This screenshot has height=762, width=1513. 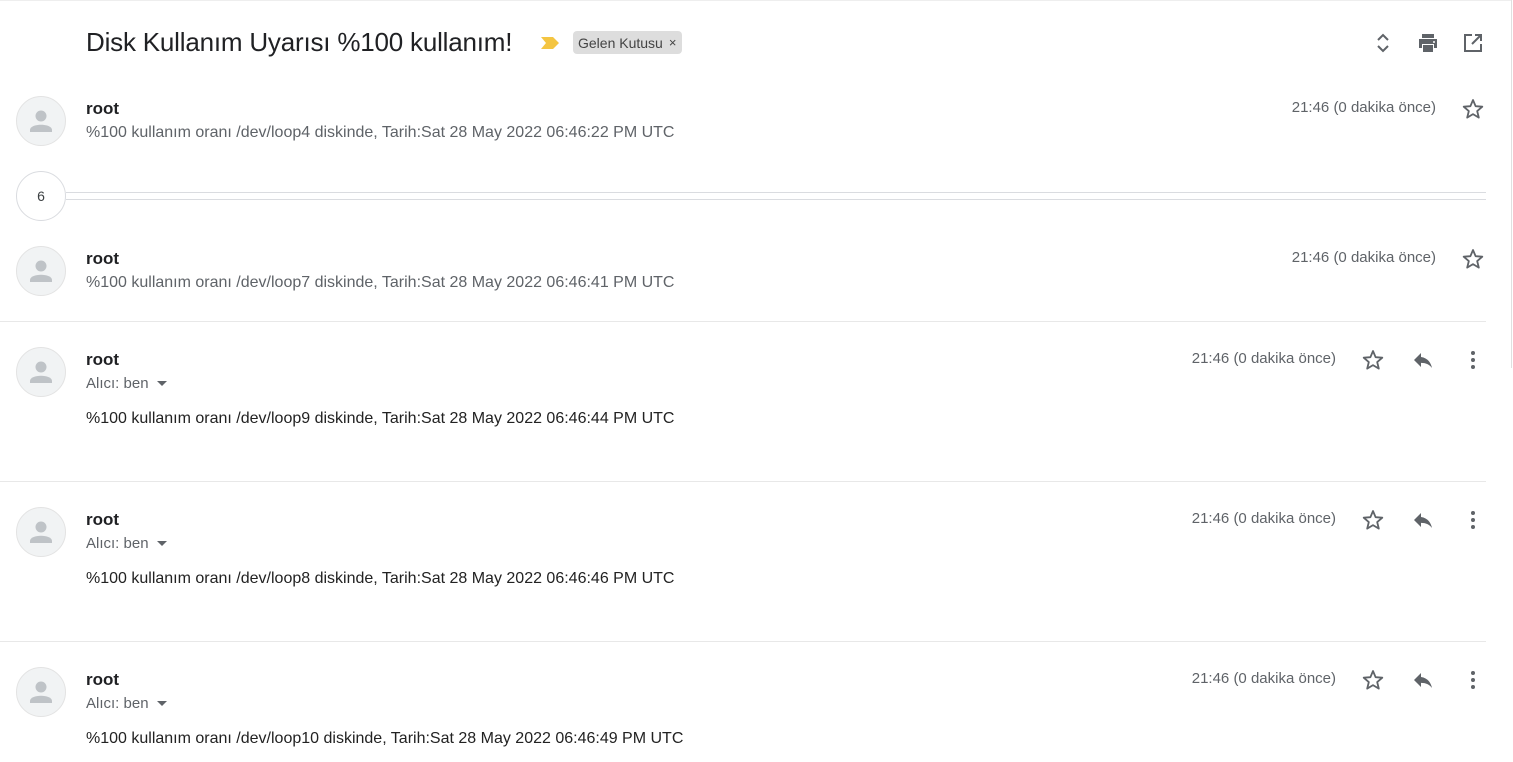 I want to click on open-in-new-window-icon, so click(x=1473, y=43).